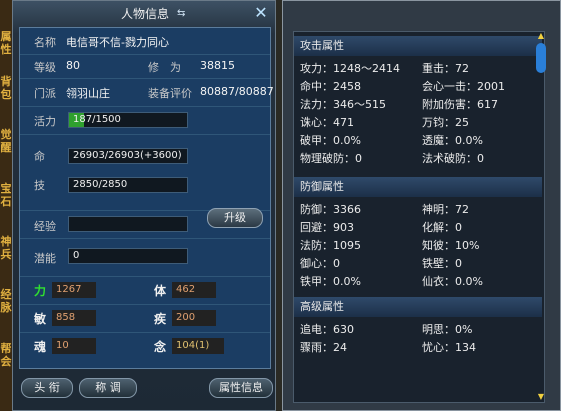 The width and height of the screenshot is (561, 411). I want to click on switch-icon: ⇆, so click(181, 13).